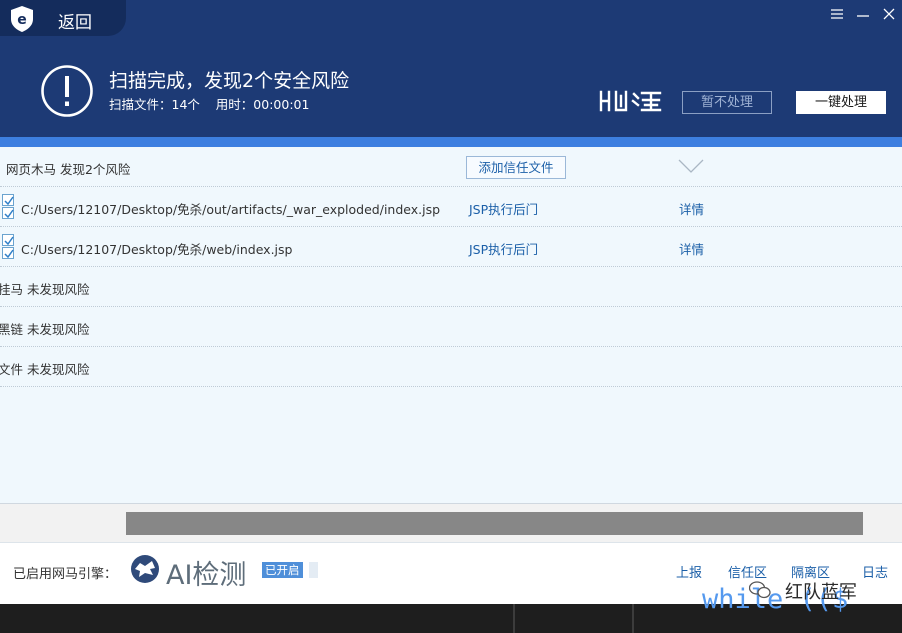  I want to click on group-row-black-link: 黑链 未发现风险, so click(451, 327).